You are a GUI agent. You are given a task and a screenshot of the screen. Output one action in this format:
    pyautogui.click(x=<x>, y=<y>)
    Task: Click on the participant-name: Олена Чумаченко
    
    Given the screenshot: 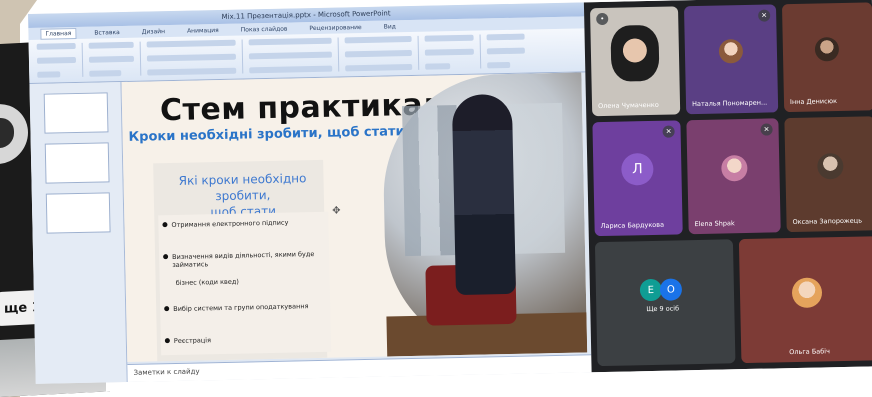 What is the action you would take?
    pyautogui.click(x=628, y=105)
    